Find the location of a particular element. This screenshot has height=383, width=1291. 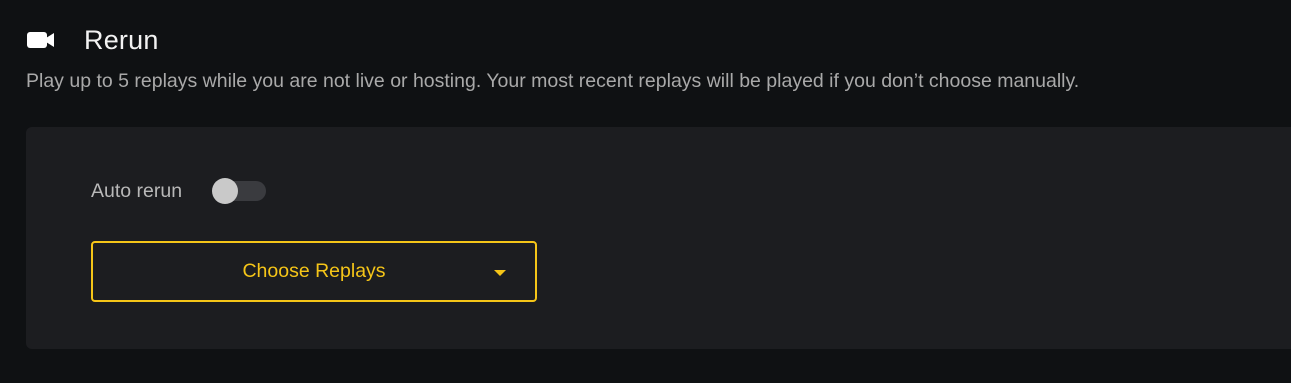

caret-down-icon is located at coordinates (500, 273).